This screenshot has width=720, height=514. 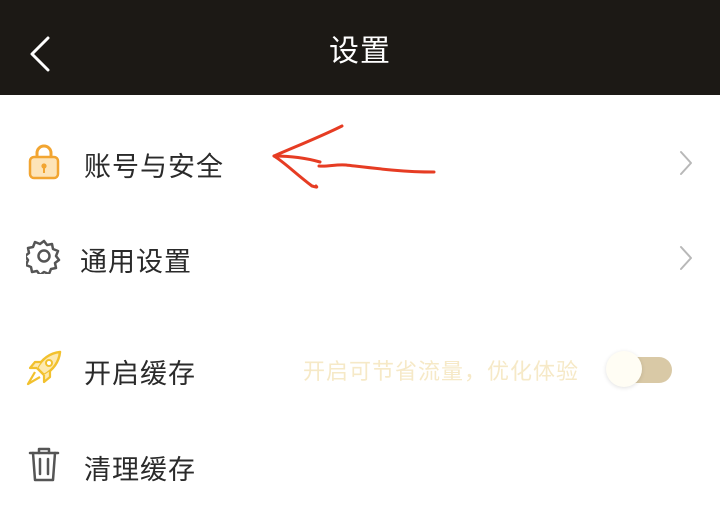 I want to click on gear-icon, so click(x=44, y=256).